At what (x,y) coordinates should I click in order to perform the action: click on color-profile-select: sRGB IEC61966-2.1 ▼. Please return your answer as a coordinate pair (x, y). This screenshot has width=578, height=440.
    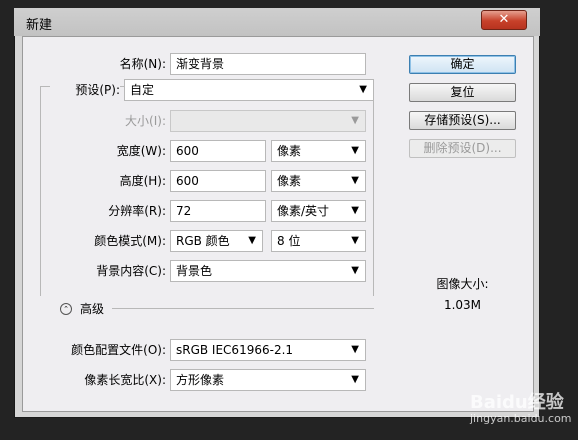
    Looking at the image, I should click on (268, 350).